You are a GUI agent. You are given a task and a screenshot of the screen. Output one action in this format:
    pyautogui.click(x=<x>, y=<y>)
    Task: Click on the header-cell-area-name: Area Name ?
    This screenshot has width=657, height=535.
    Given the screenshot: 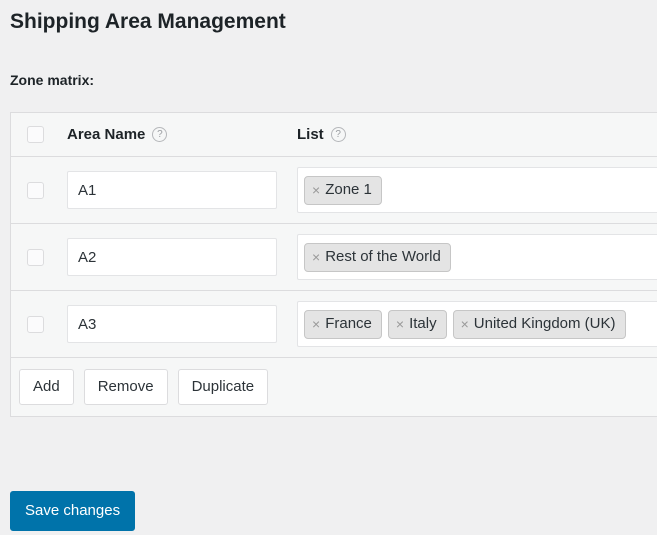 What is the action you would take?
    pyautogui.click(x=174, y=134)
    